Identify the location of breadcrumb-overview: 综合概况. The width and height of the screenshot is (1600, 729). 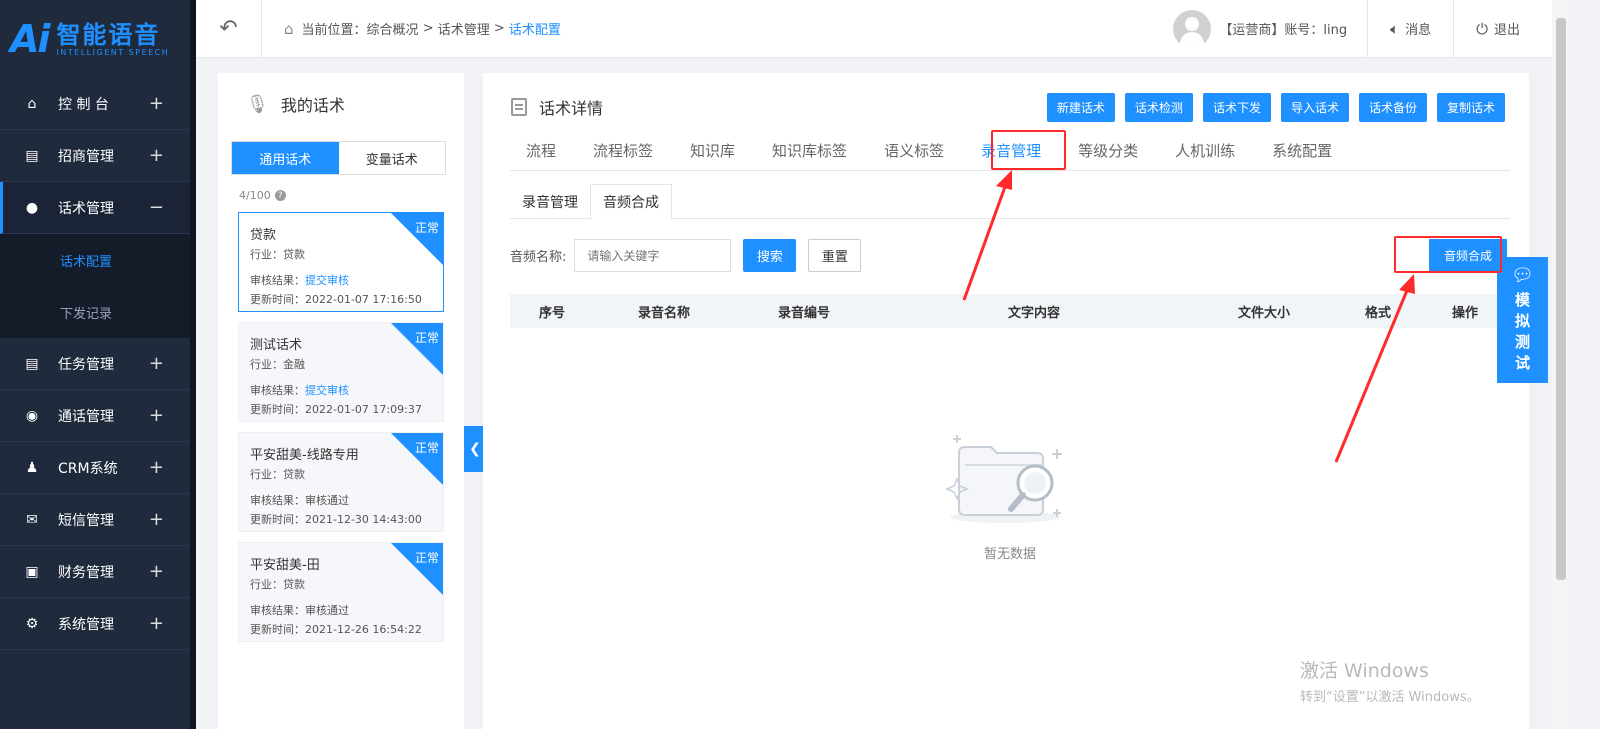
(393, 28).